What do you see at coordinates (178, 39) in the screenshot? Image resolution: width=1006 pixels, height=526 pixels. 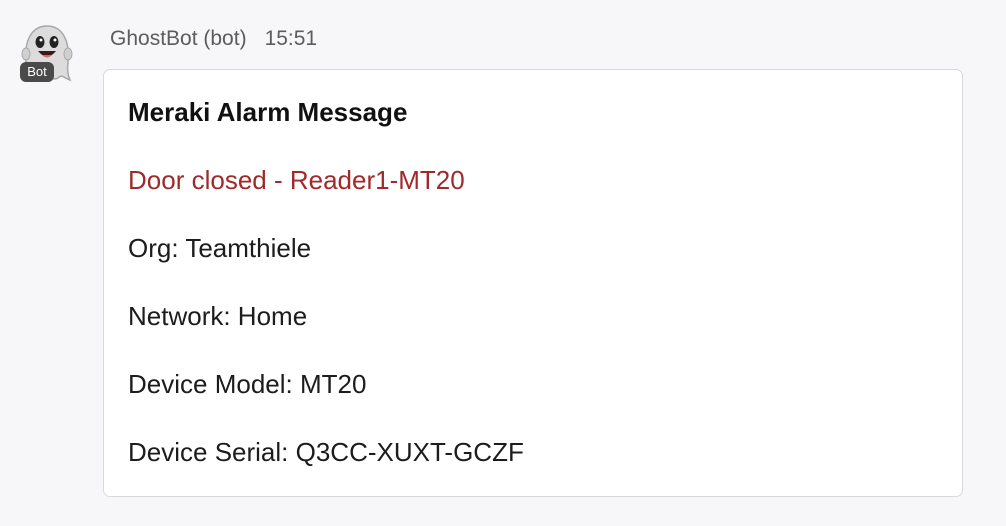 I see `sender-name: GhostBot (bot)` at bounding box center [178, 39].